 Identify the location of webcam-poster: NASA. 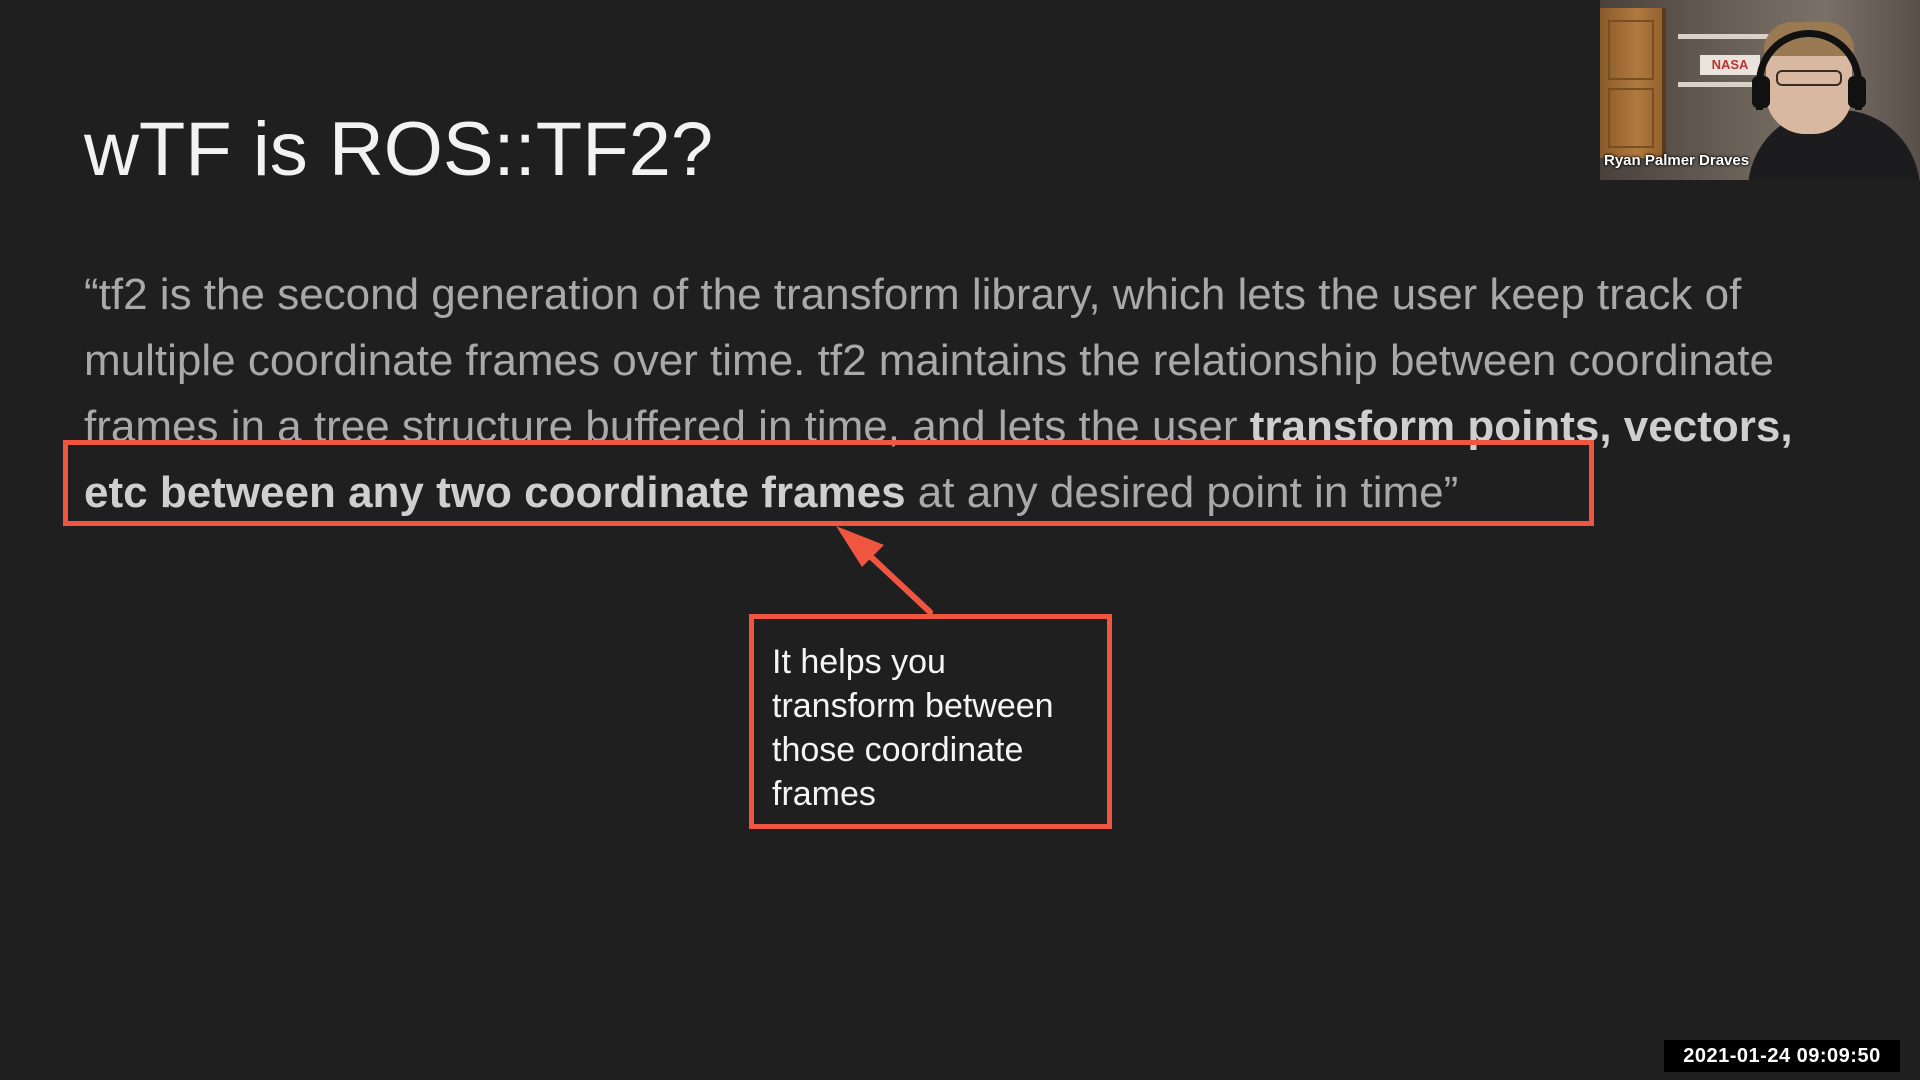
(1730, 65).